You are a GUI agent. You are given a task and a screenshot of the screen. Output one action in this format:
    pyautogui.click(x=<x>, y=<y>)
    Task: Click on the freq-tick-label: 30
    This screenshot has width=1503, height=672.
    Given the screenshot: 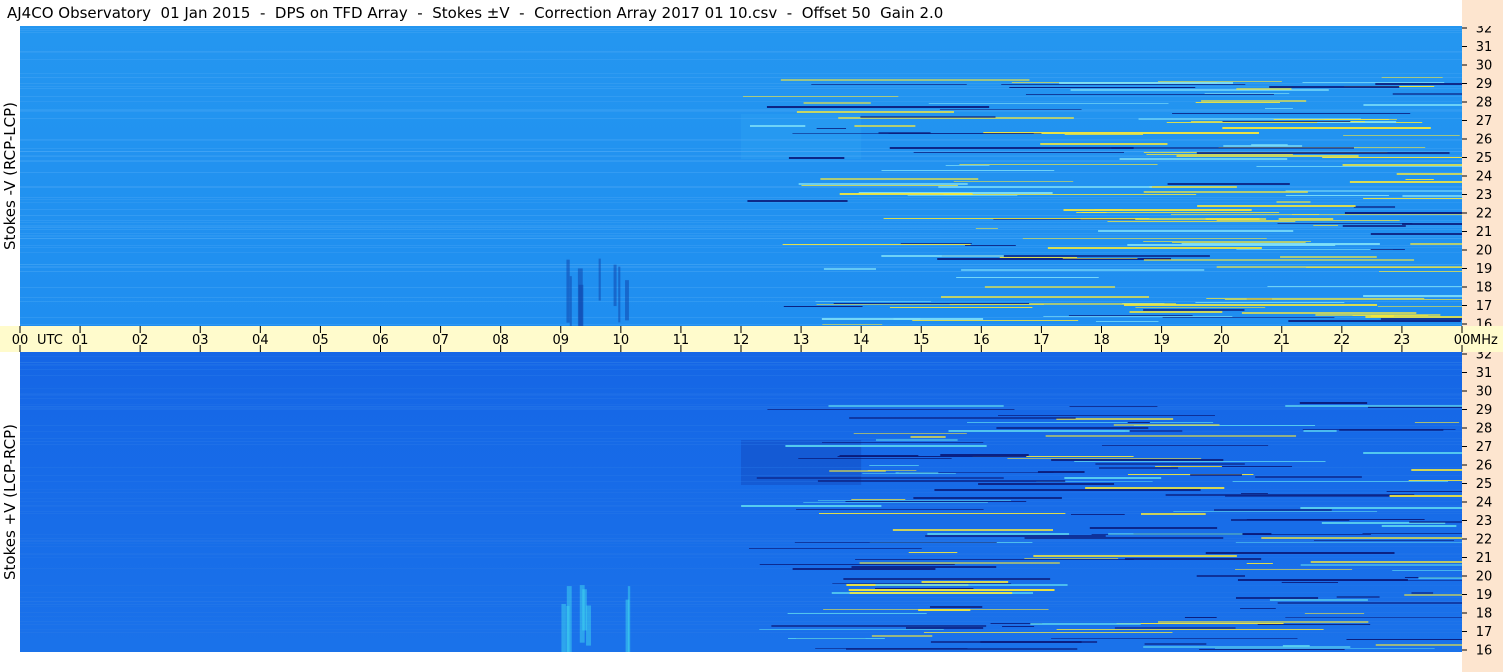 What is the action you would take?
    pyautogui.click(x=1484, y=392)
    